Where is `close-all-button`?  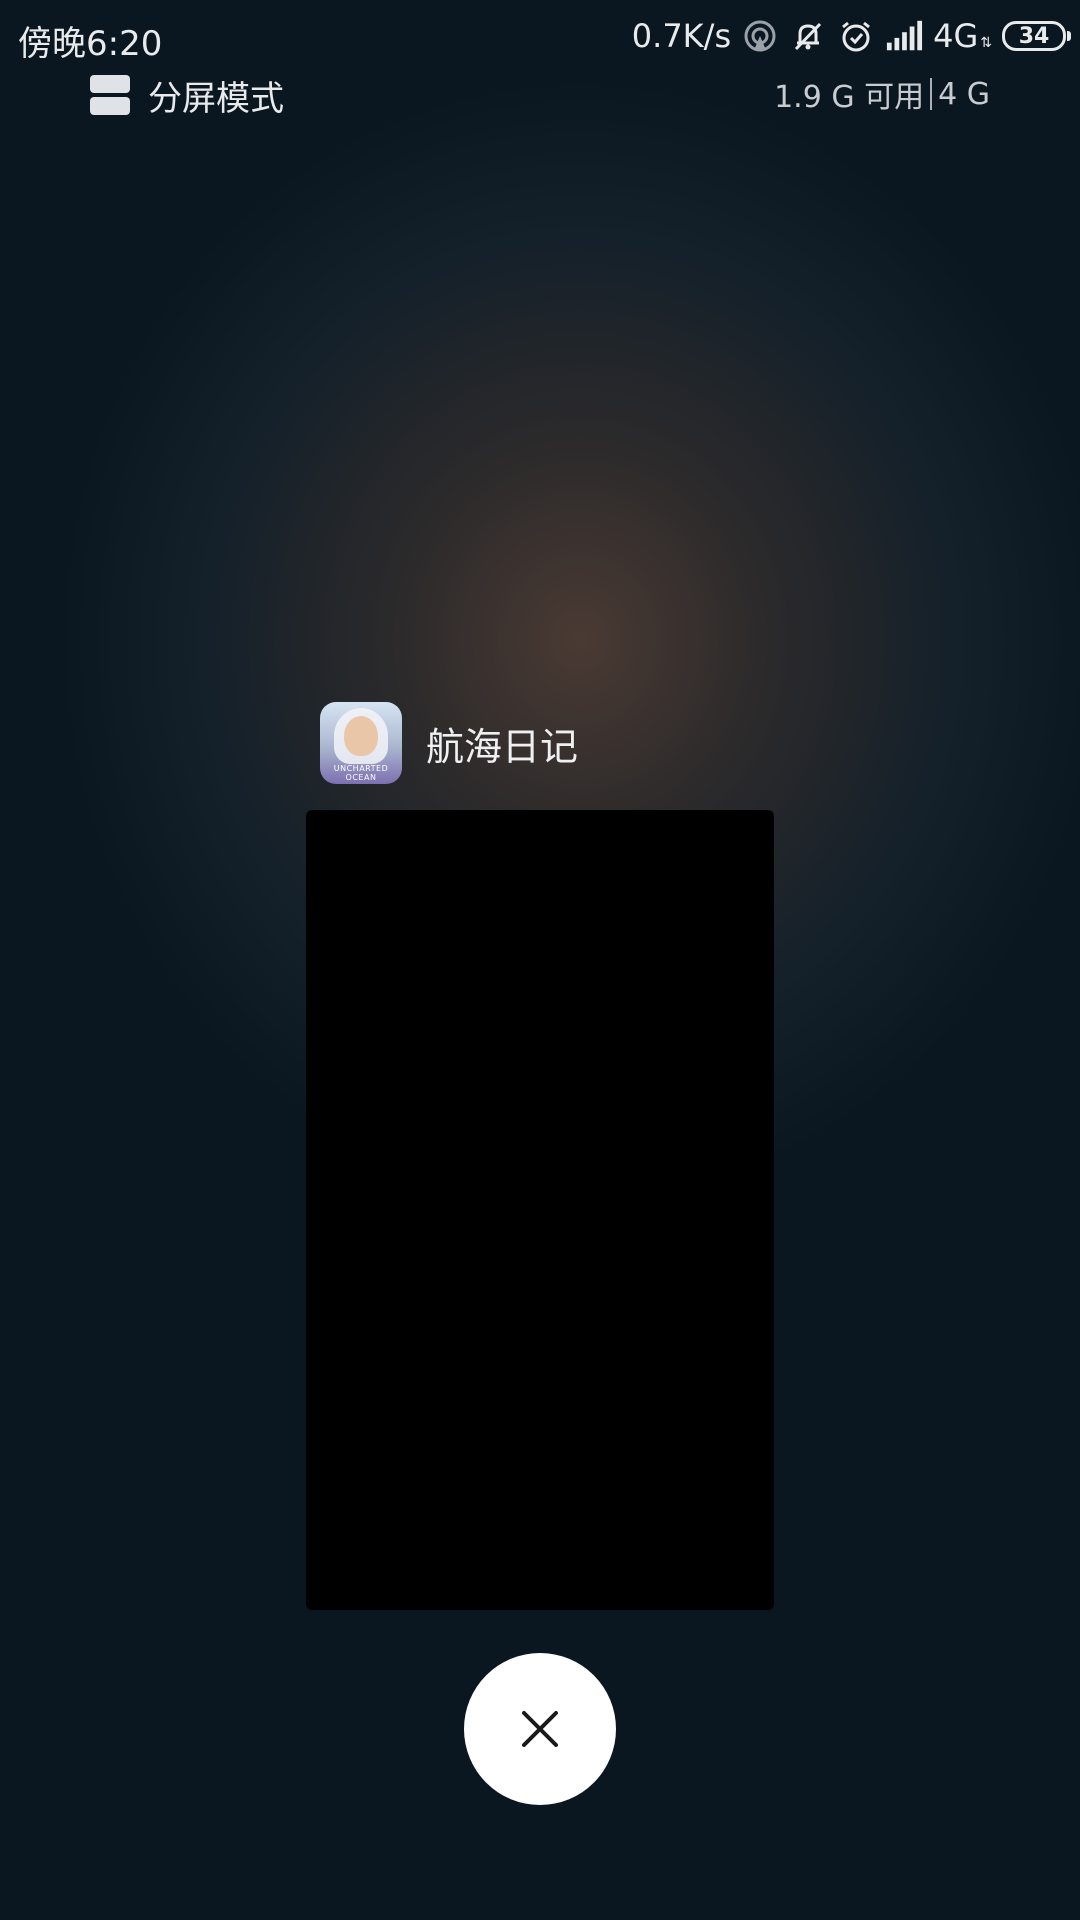 close-all-button is located at coordinates (540, 1729).